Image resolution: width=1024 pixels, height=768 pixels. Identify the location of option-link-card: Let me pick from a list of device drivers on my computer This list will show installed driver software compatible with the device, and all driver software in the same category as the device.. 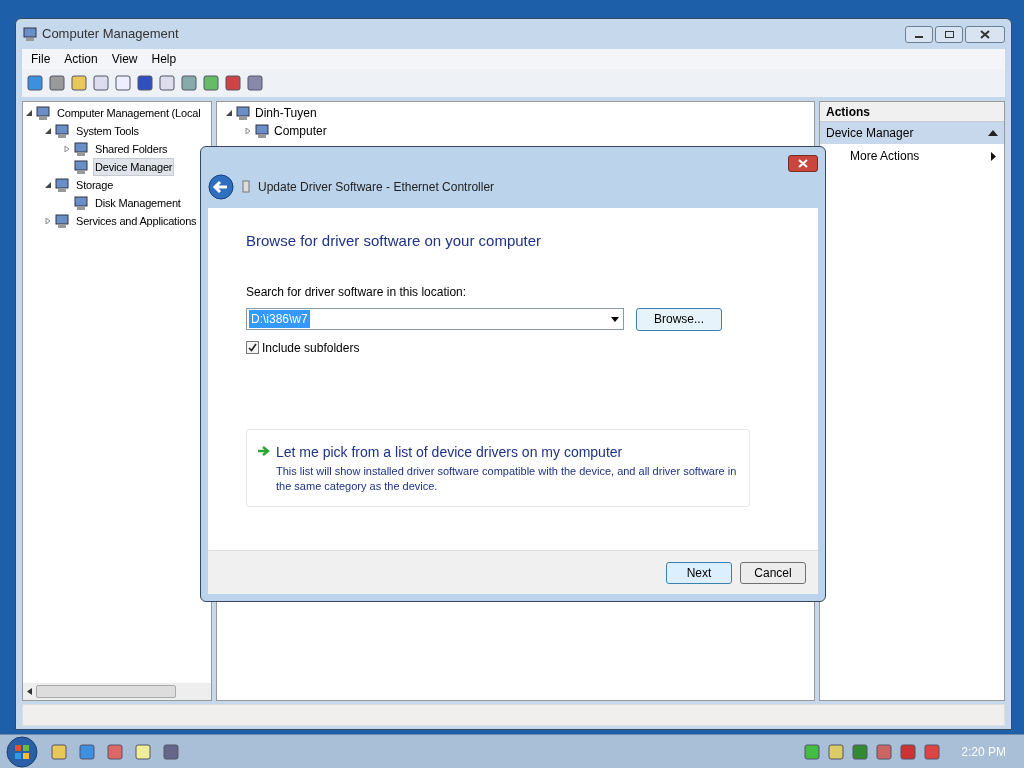
(498, 467).